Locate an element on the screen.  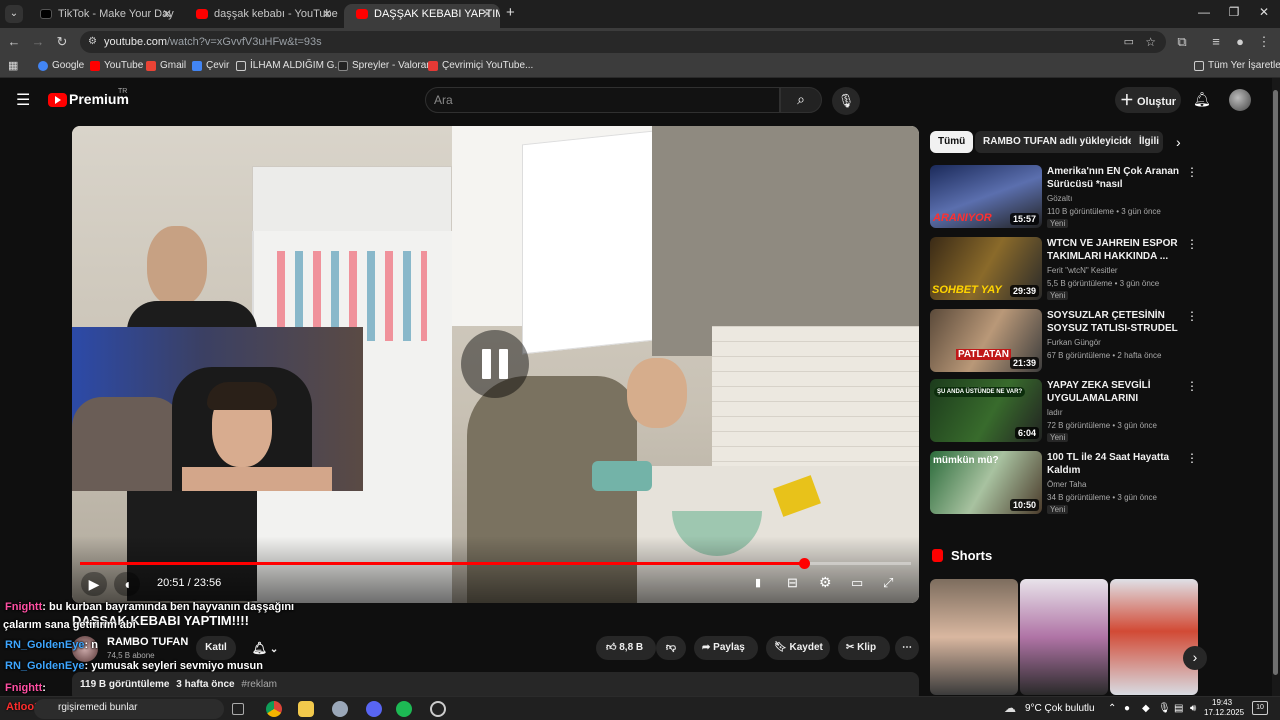
apps-icon: ▦ is located at coordinates (13, 65).